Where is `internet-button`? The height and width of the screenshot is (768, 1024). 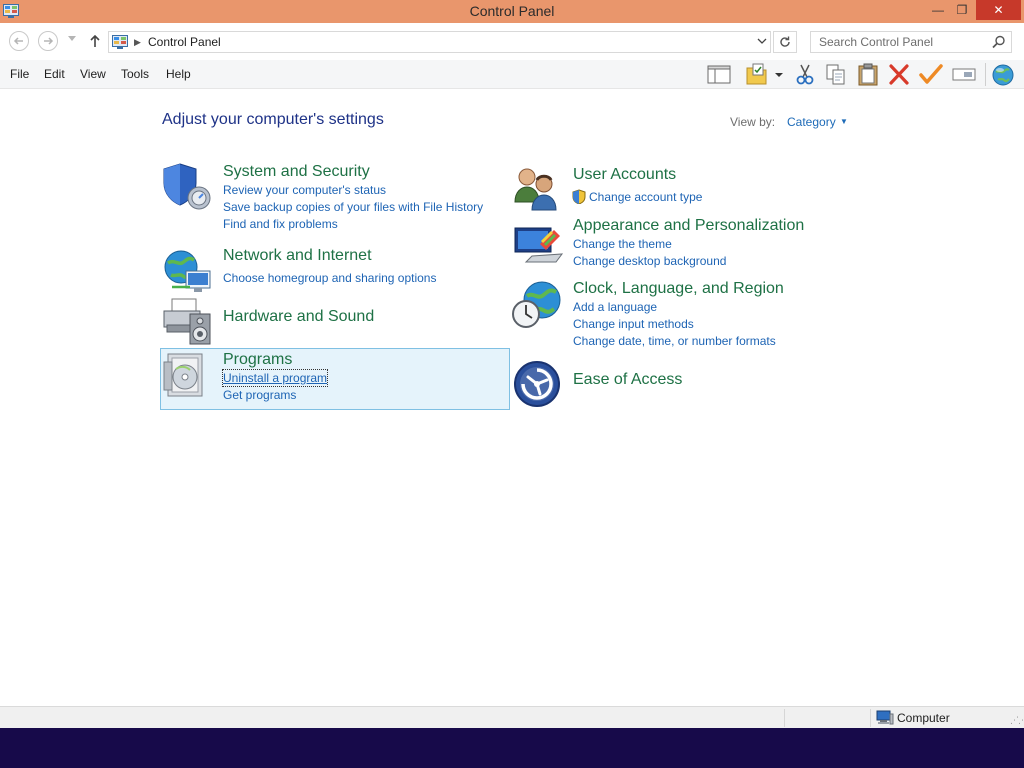
internet-button is located at coordinates (1003, 74).